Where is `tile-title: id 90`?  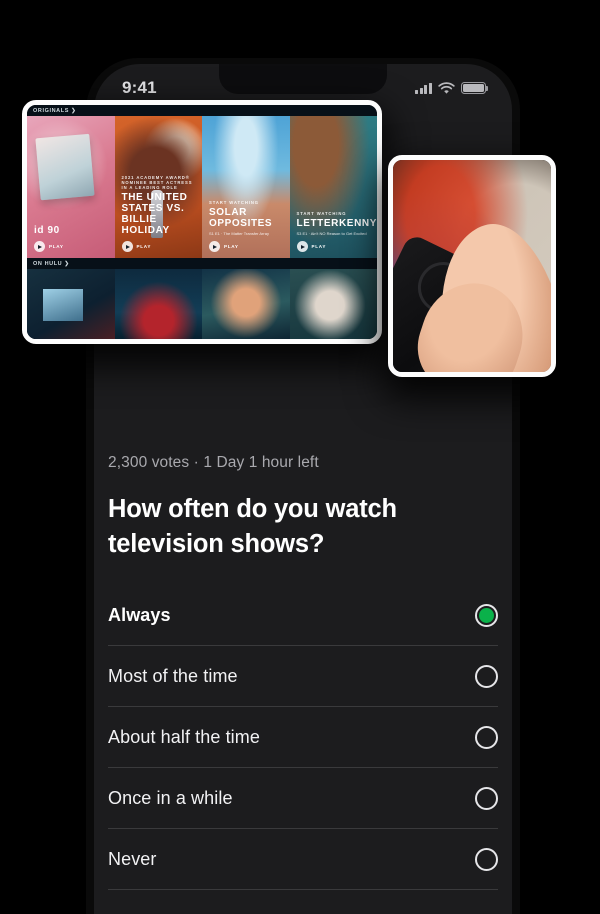
tile-title: id 90 is located at coordinates (47, 230).